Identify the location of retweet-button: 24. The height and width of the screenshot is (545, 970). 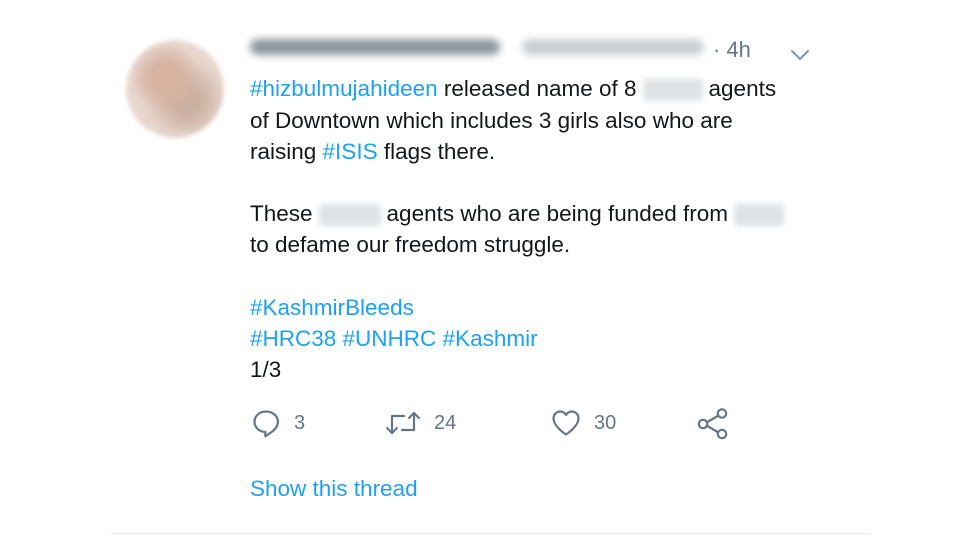
(420, 423).